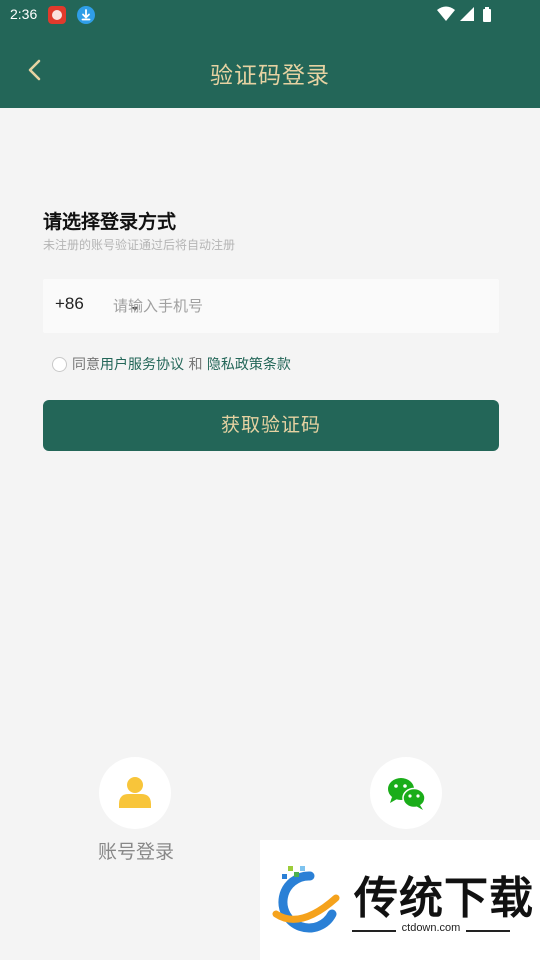  What do you see at coordinates (488, 931) in the screenshot?
I see `watermark-divider-right` at bounding box center [488, 931].